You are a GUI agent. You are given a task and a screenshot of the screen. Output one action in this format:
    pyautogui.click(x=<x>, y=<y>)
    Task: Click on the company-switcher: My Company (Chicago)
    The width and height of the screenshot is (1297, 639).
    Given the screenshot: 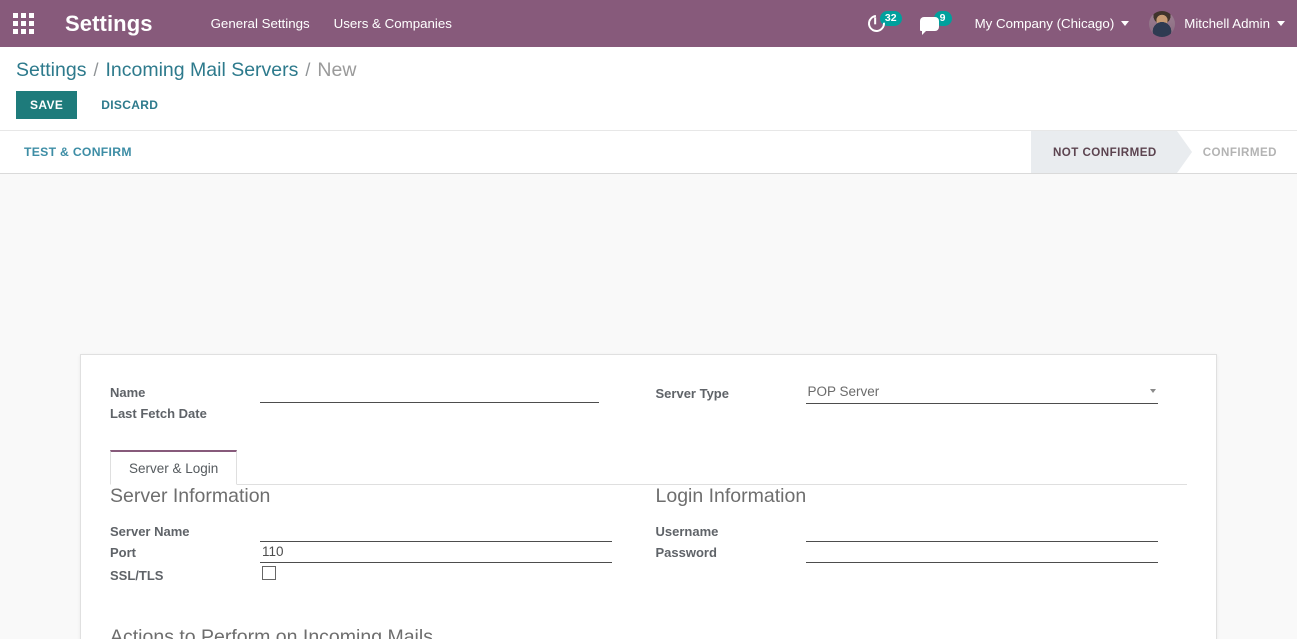 What is the action you would take?
    pyautogui.click(x=1050, y=23)
    